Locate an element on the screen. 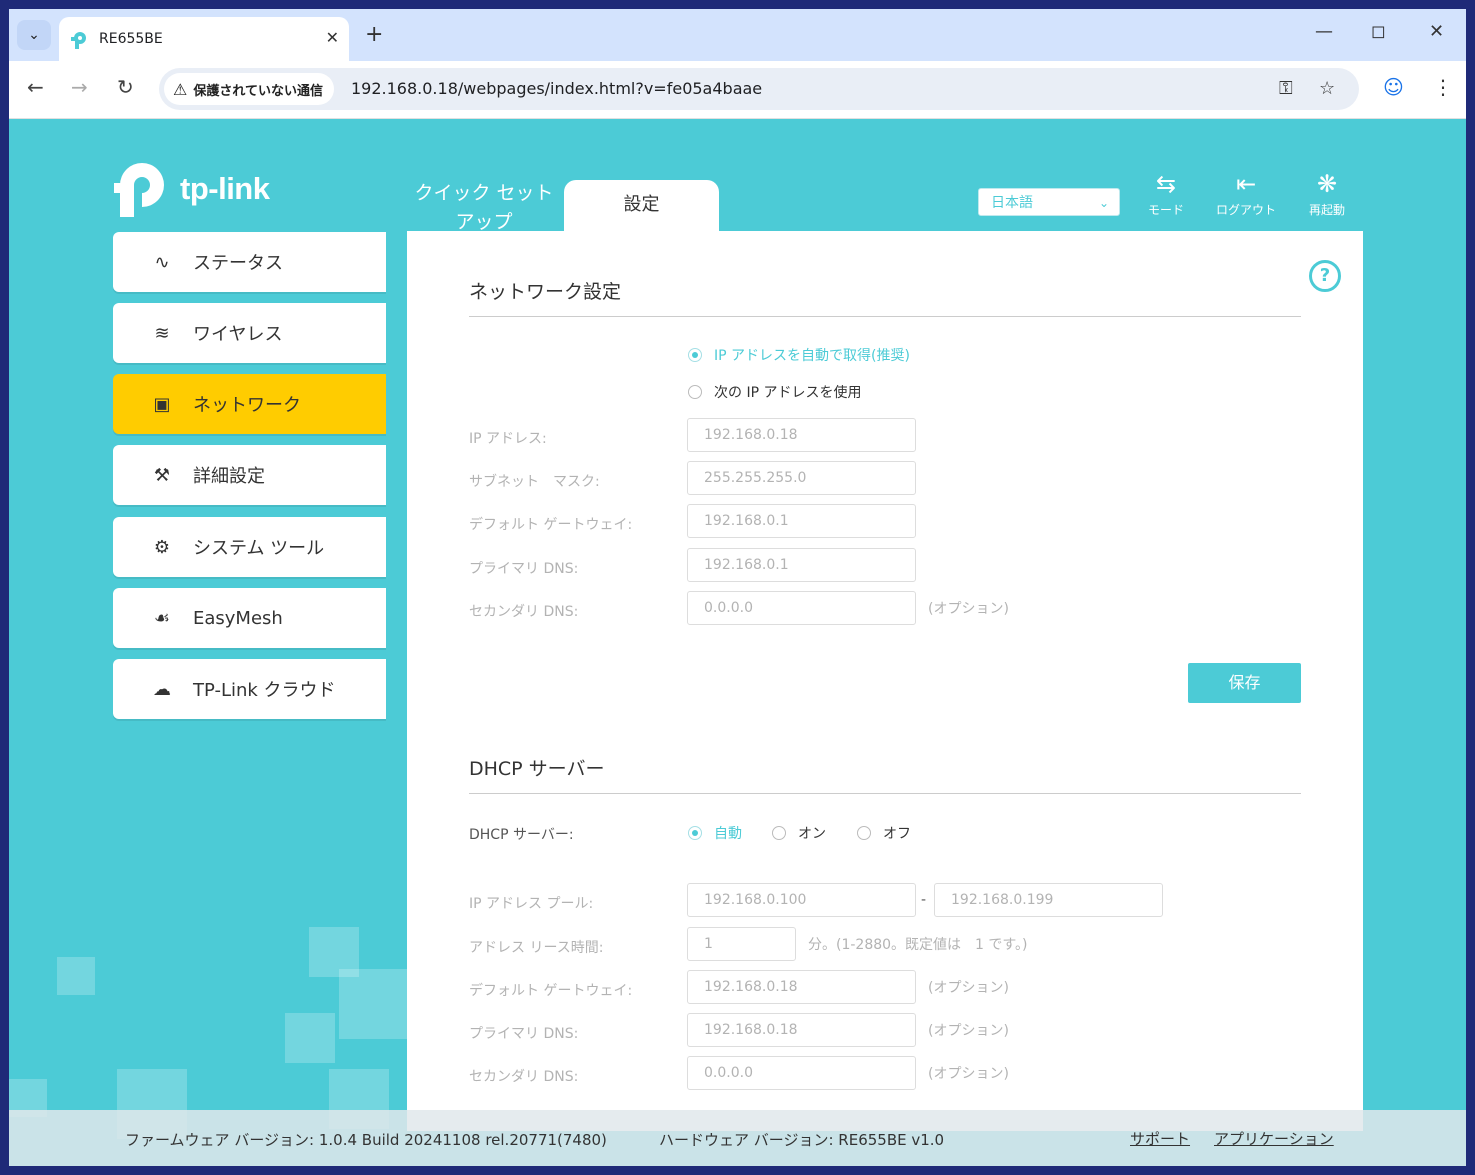  sidebar-item-label: ステータス is located at coordinates (238, 263).